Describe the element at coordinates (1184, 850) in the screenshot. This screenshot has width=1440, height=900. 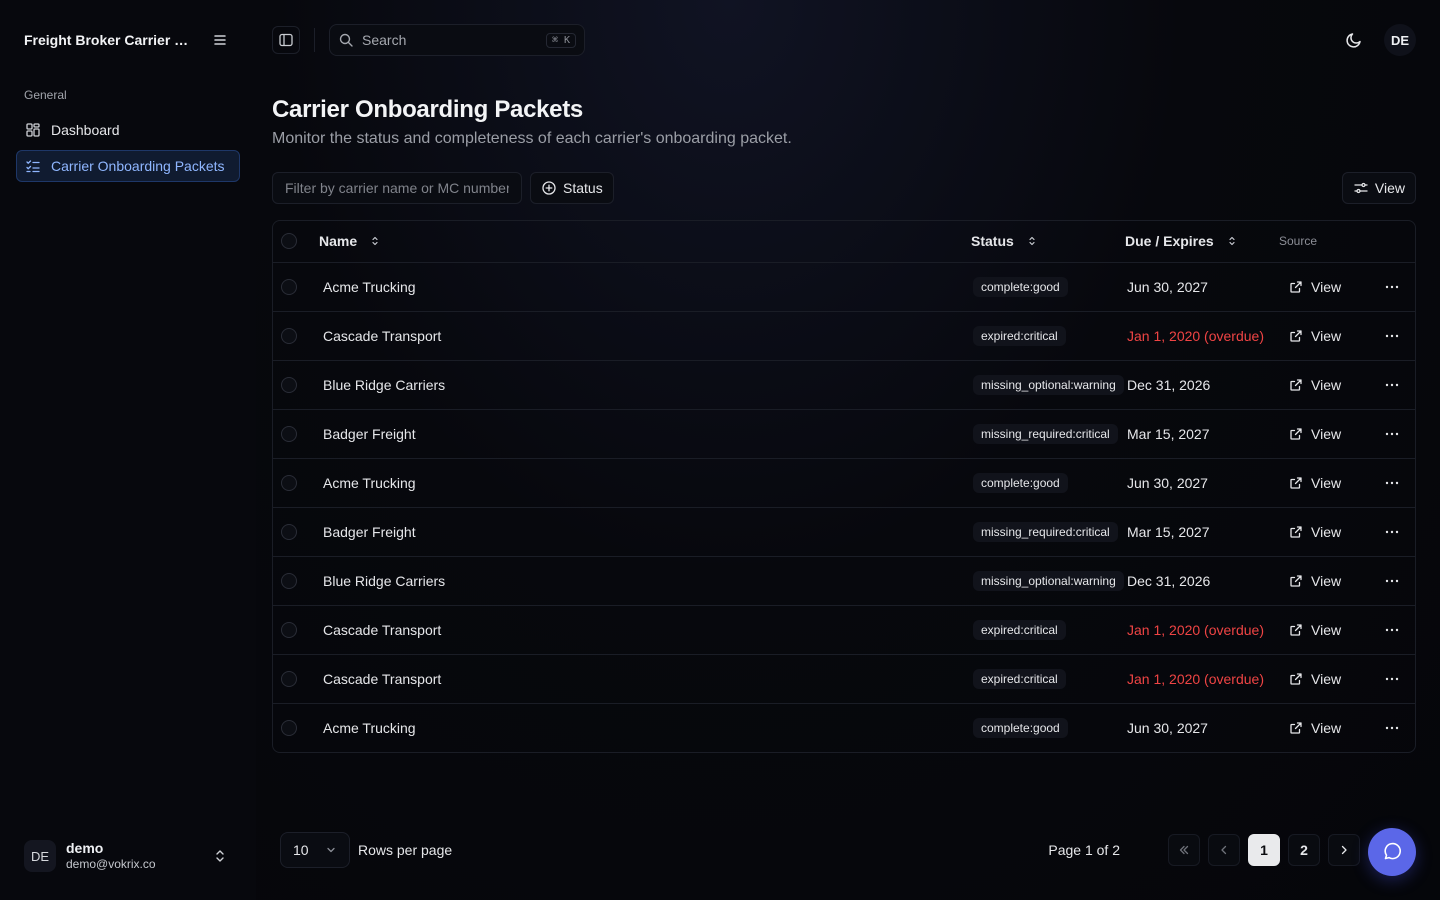
I see `first-page-button` at that location.